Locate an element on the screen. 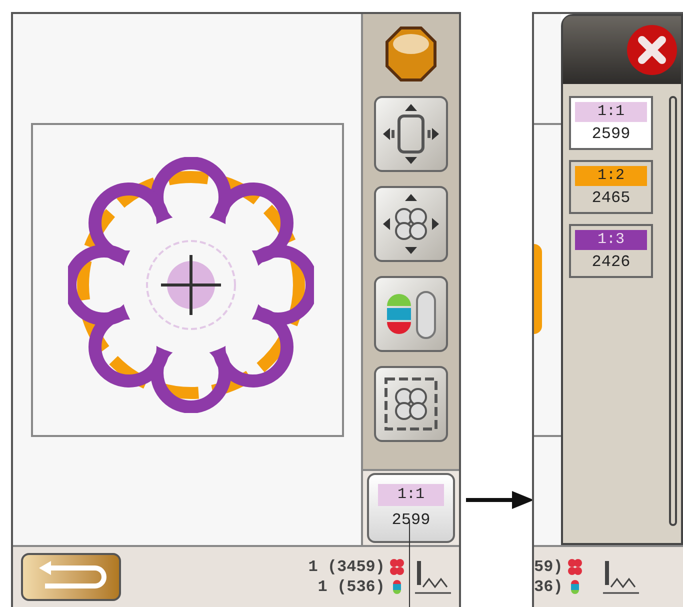  color-label: 1:2 is located at coordinates (611, 176).